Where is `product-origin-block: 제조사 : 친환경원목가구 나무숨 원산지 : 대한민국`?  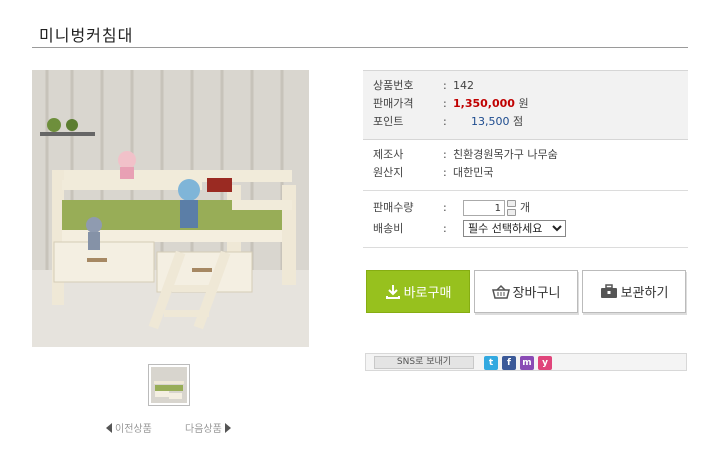
product-origin-block: 제조사 : 친환경원목가구 나무숨 원산지 : 대한민국 is located at coordinates (525, 165).